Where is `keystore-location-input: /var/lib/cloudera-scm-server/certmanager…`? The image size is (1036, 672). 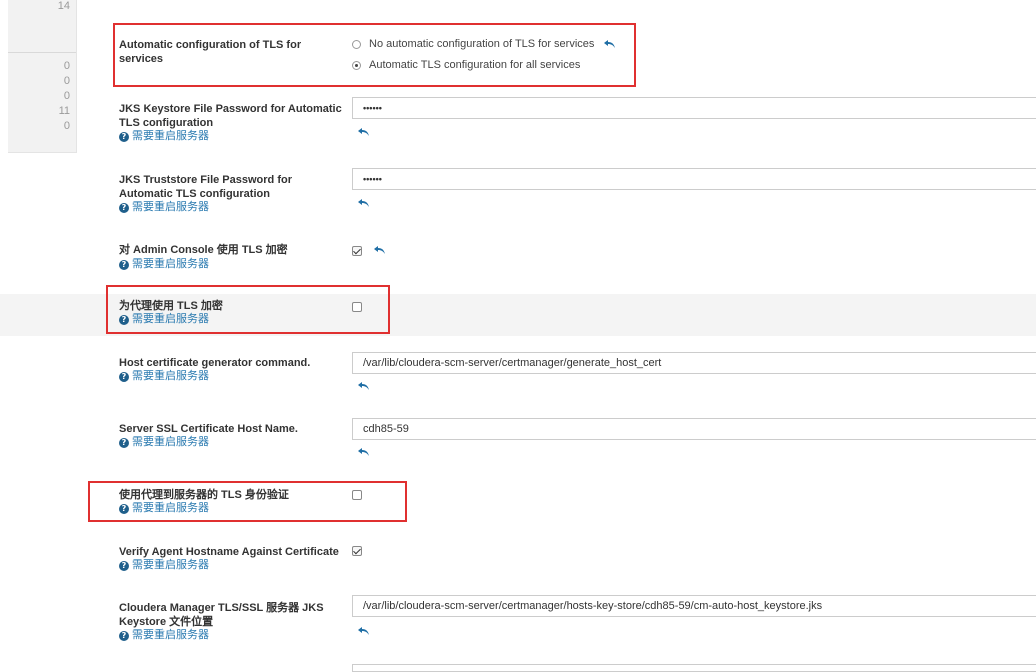
keystore-location-input: /var/lib/cloudera-scm-server/certmanager… is located at coordinates (694, 606).